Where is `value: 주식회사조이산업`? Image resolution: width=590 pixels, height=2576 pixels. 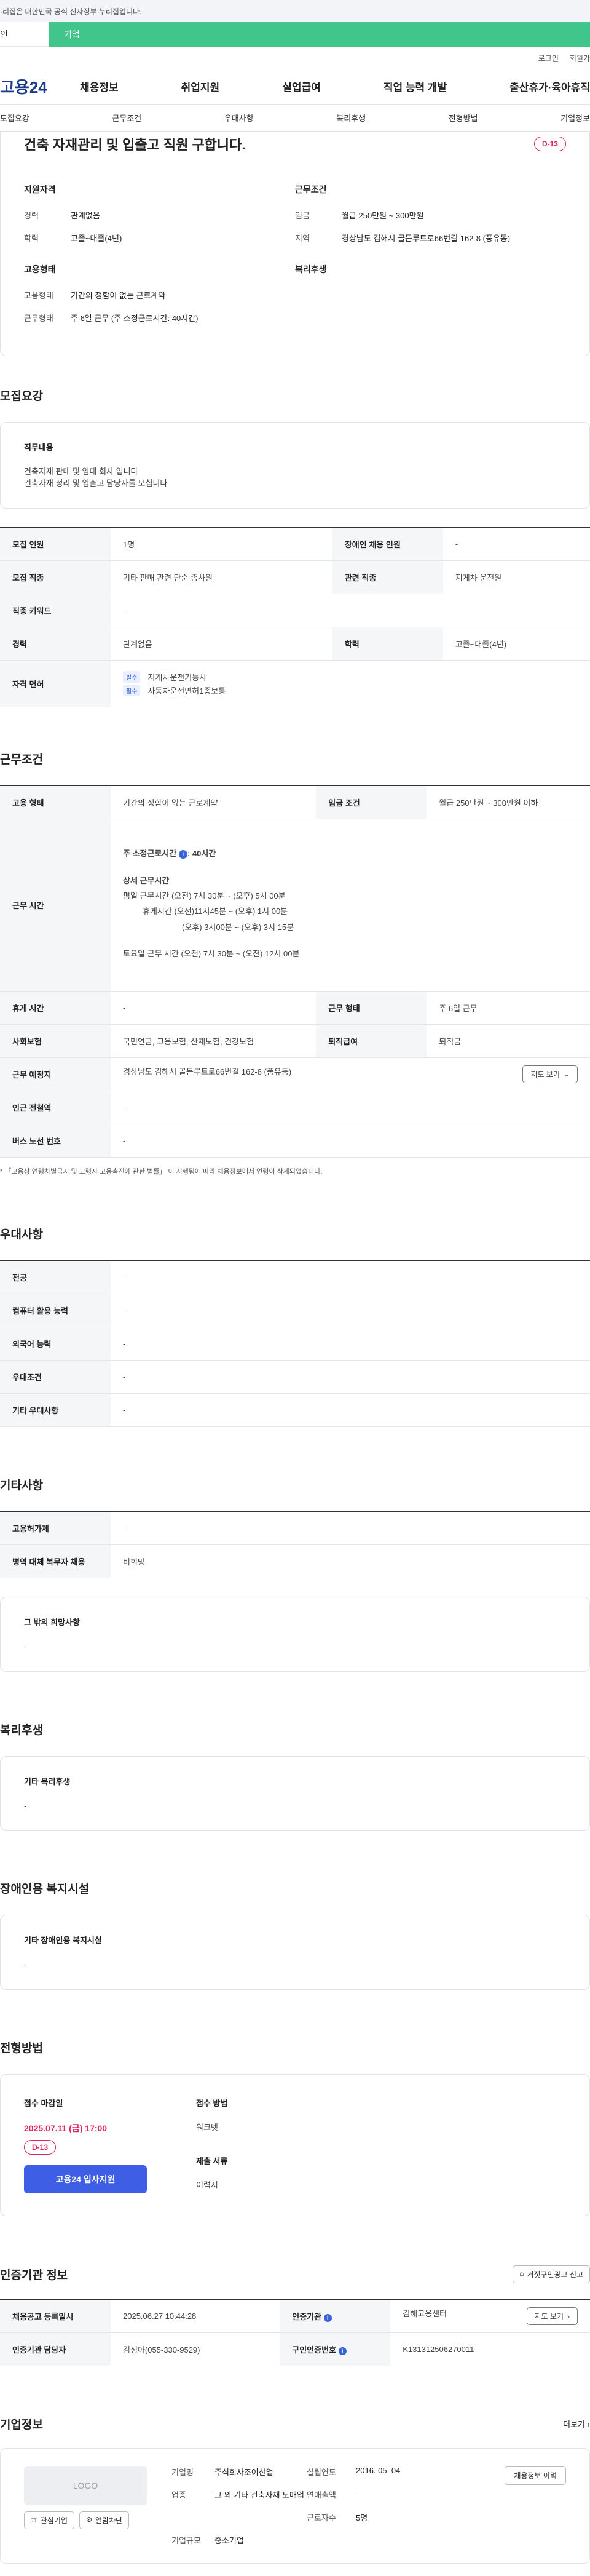
value: 주식회사조이산업 is located at coordinates (244, 2473).